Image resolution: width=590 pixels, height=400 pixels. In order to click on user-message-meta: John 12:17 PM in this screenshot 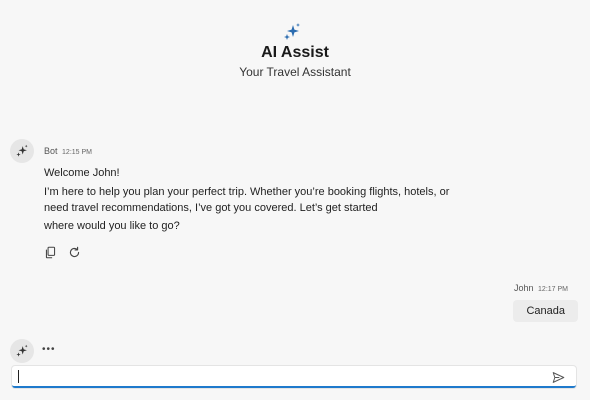, I will do `click(541, 288)`.